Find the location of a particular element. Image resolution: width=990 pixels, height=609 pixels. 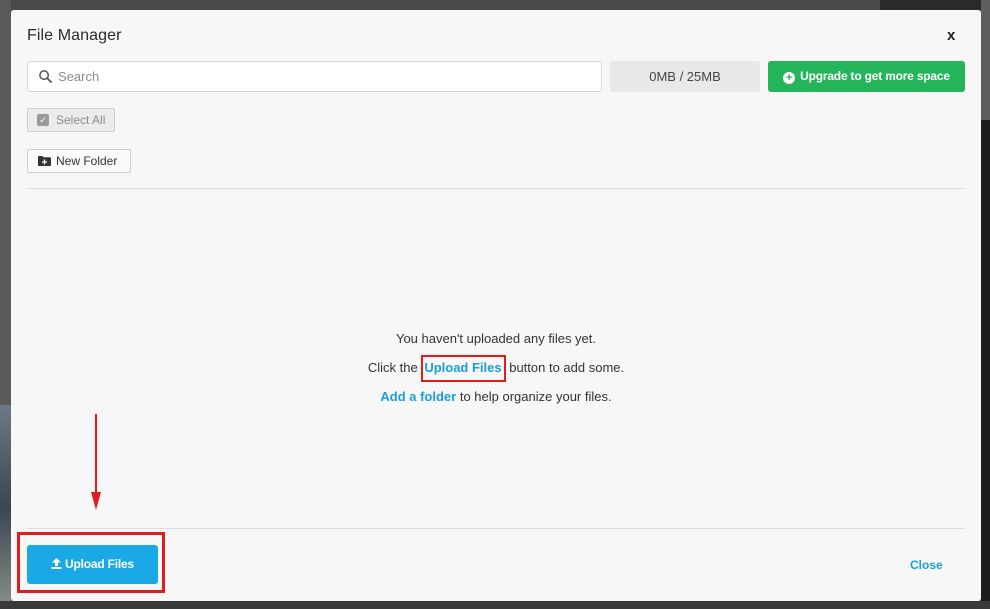

close-button: Close is located at coordinates (926, 565).